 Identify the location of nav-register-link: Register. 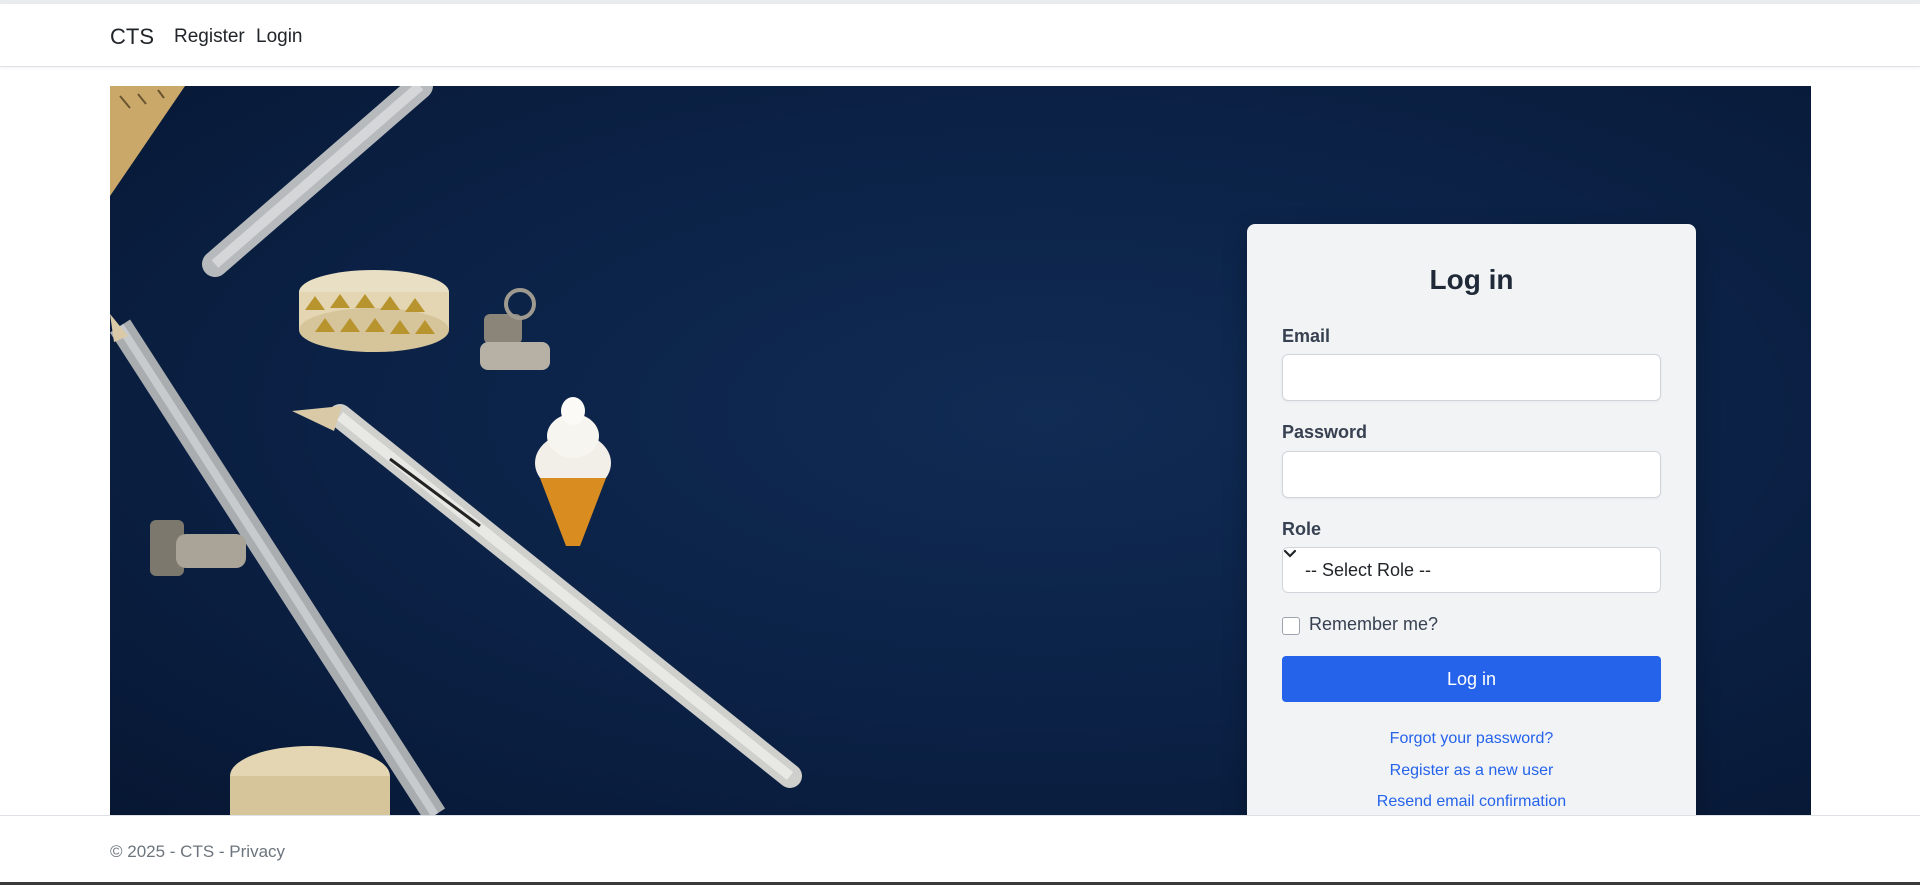
(209, 37).